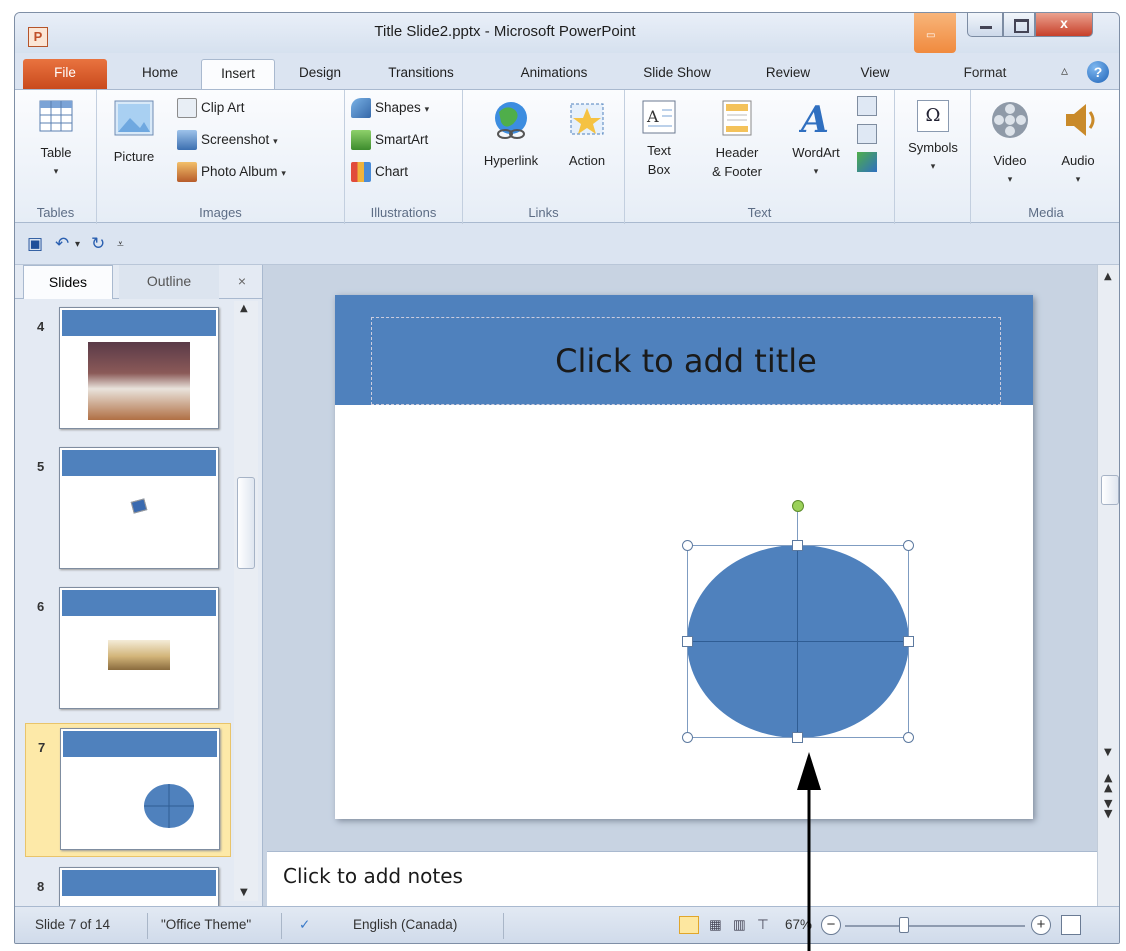  I want to click on tab-slides: Slides, so click(68, 282).